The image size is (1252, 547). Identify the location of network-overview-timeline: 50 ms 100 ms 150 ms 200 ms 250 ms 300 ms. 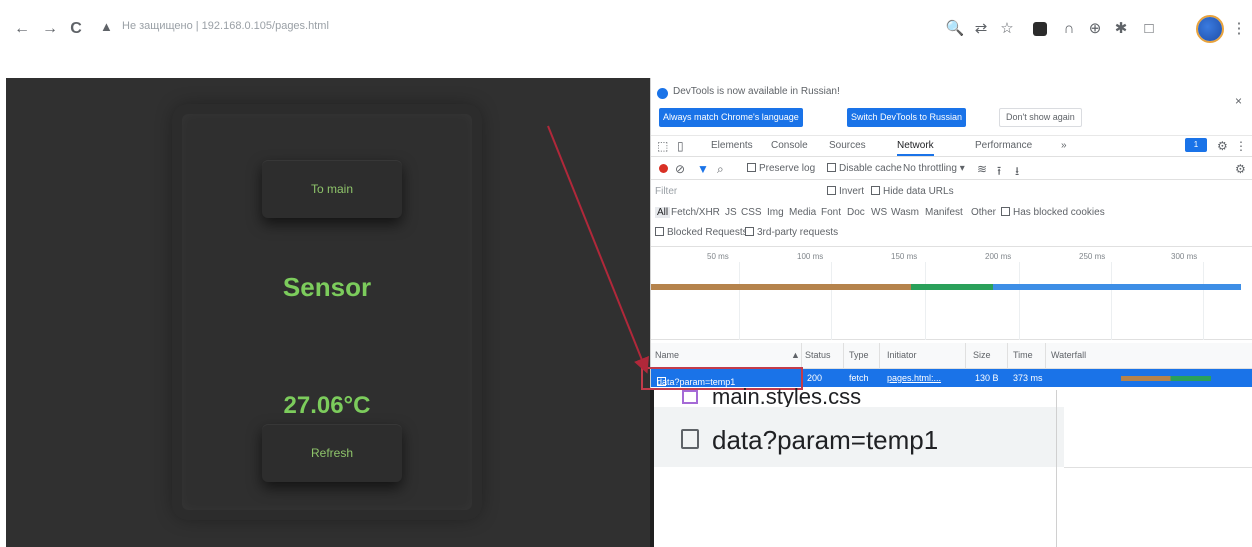
(951, 294).